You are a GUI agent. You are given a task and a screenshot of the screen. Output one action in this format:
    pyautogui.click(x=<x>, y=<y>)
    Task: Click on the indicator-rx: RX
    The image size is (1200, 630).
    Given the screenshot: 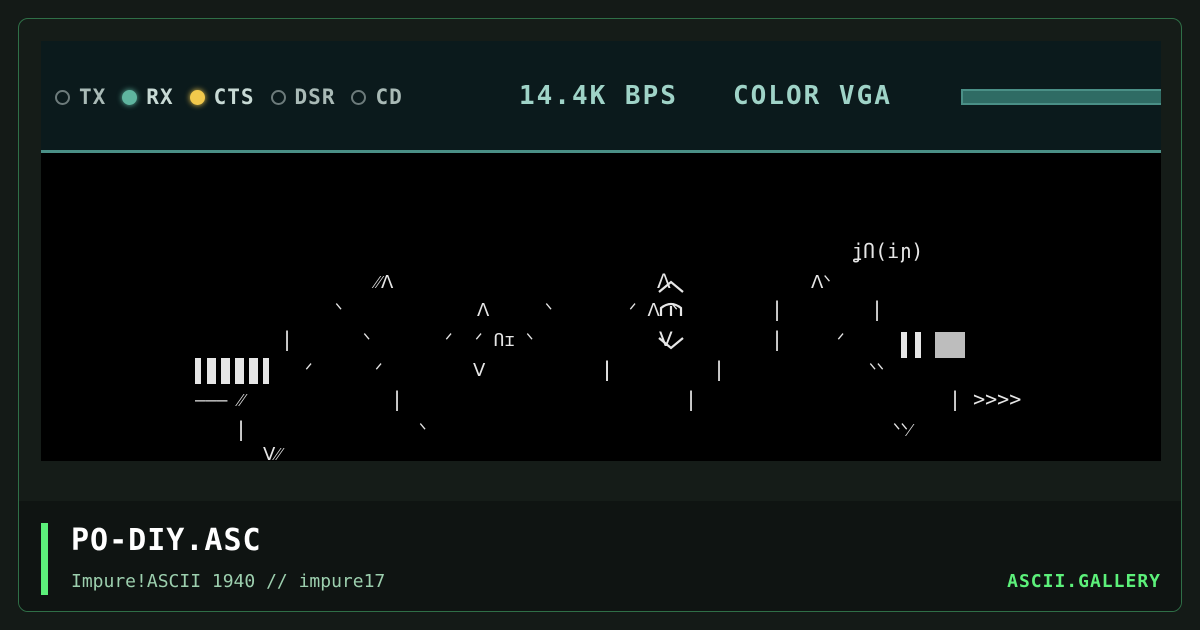 What is the action you would take?
    pyautogui.click(x=147, y=97)
    